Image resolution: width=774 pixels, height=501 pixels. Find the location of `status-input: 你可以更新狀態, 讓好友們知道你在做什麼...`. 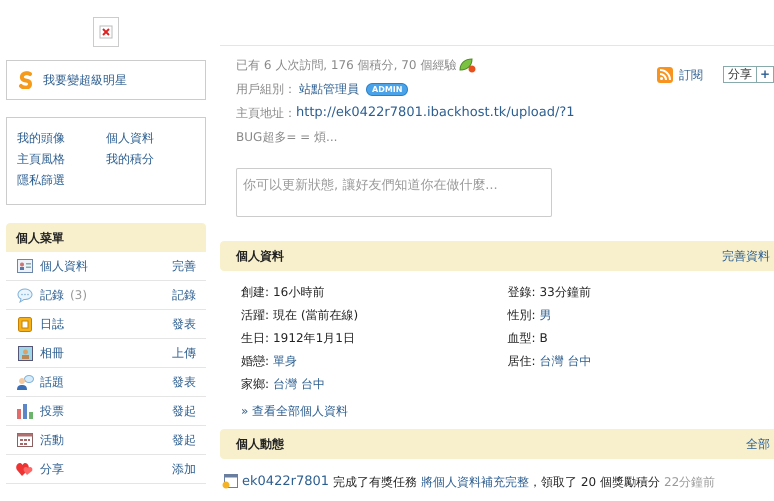

status-input: 你可以更新狀態, 讓好友們知道你在做什麼... is located at coordinates (394, 192).